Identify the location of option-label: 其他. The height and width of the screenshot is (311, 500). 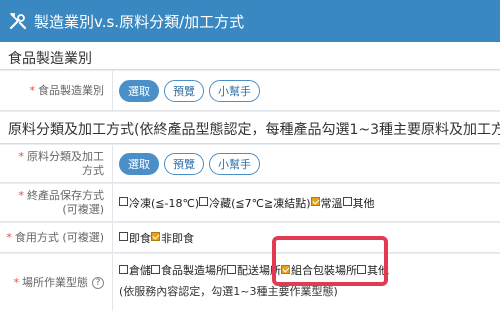
(363, 203).